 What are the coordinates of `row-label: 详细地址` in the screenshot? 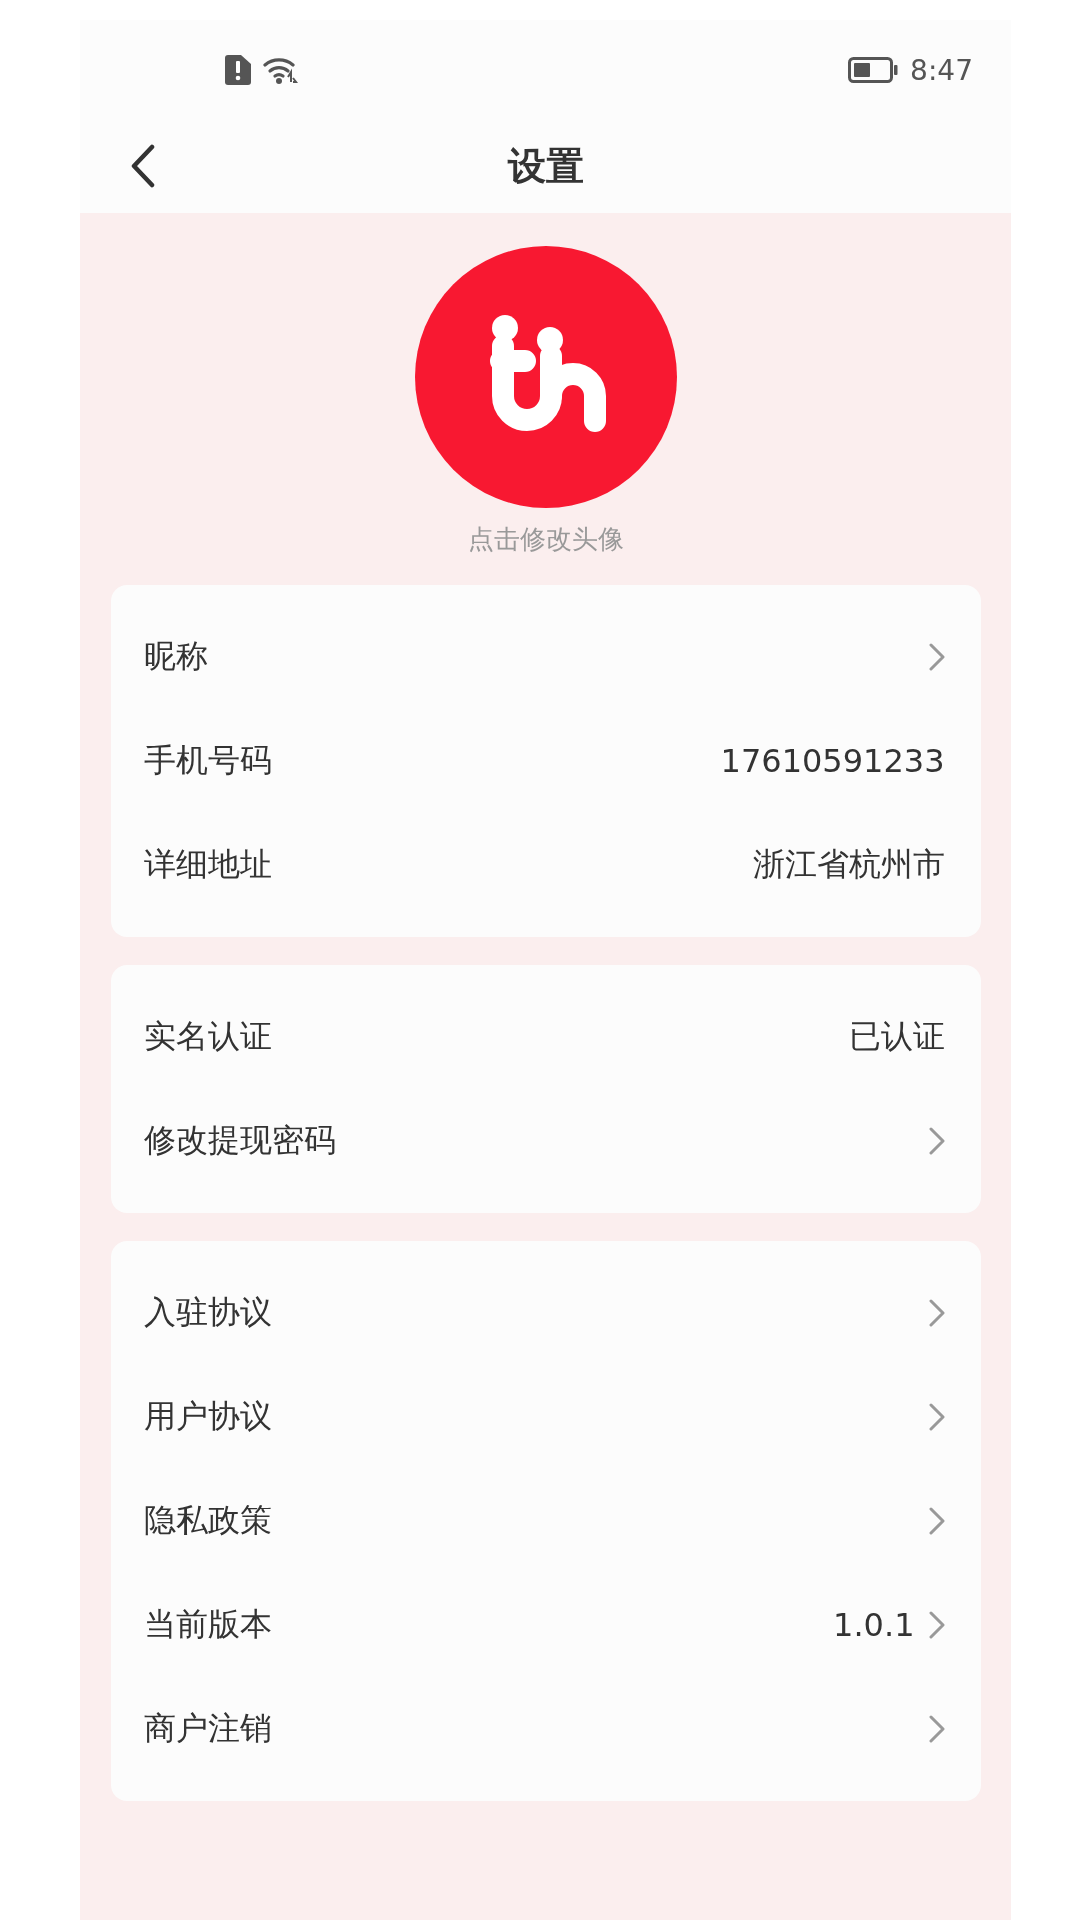 It's located at (207, 864).